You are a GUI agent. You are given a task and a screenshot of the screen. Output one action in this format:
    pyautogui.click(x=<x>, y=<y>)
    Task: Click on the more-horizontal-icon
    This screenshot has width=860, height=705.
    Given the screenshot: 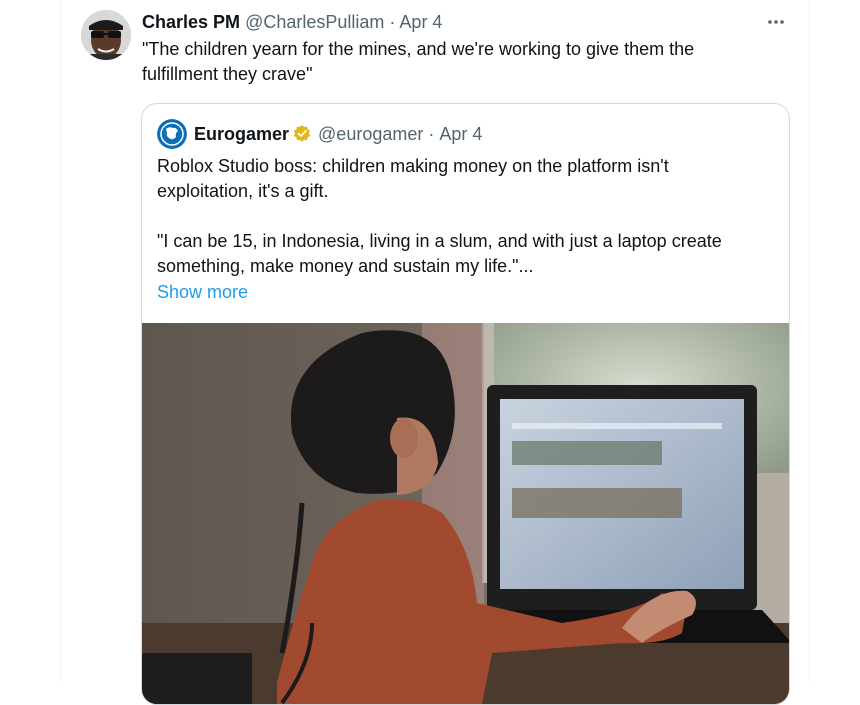 What is the action you would take?
    pyautogui.click(x=776, y=22)
    